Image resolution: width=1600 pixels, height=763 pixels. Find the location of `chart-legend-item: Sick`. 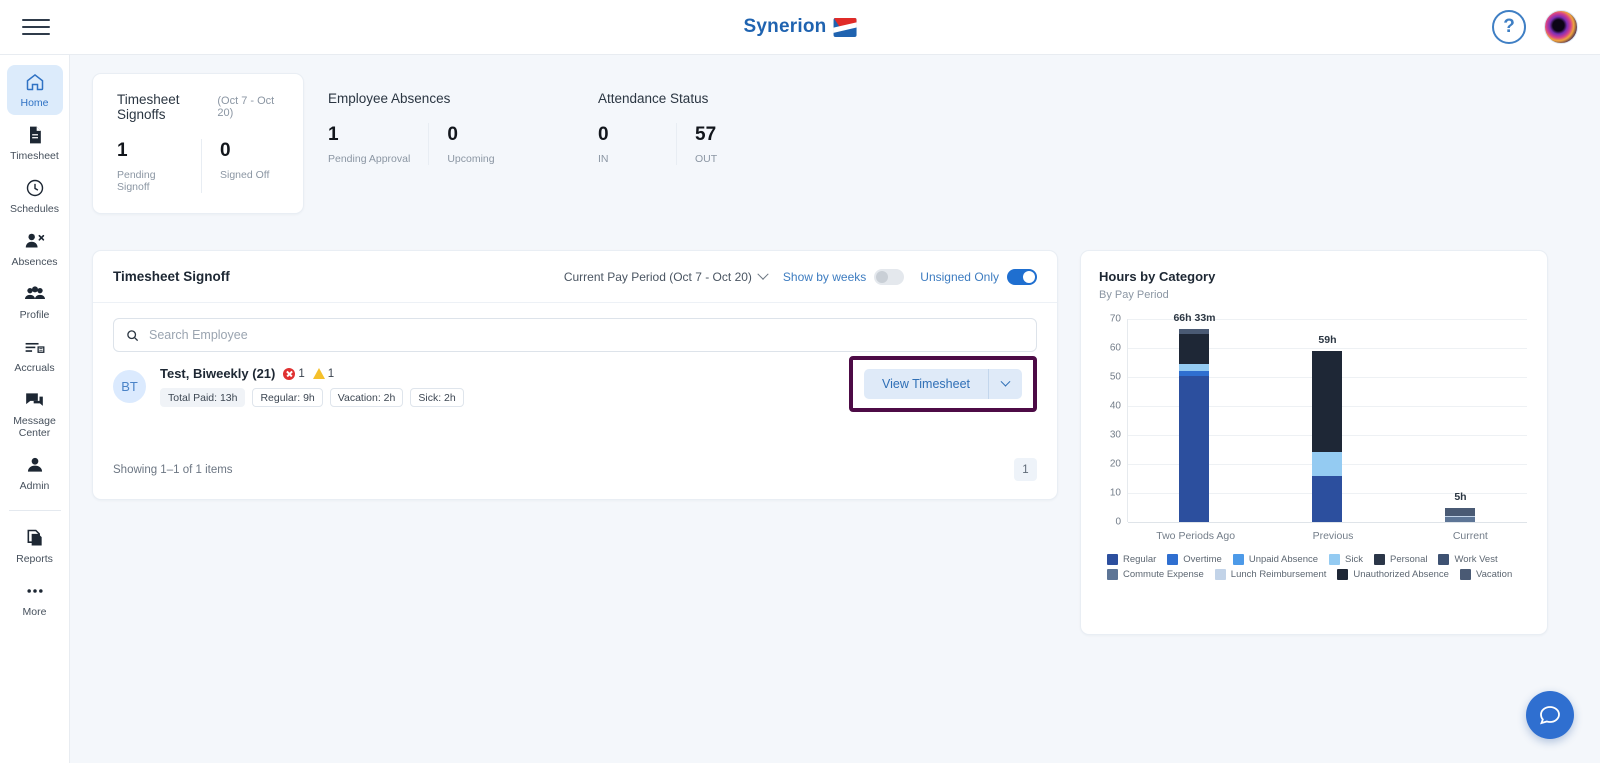

chart-legend-item: Sick is located at coordinates (1346, 559).